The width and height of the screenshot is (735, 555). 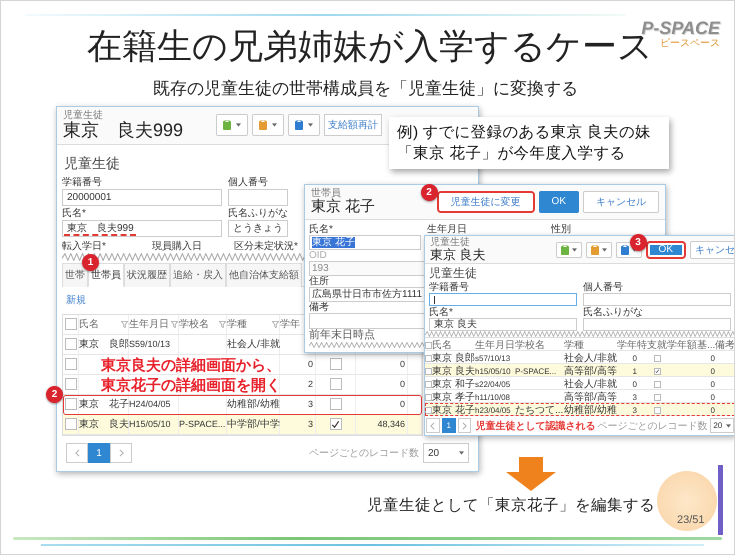 What do you see at coordinates (191, 366) in the screenshot?
I see `annotation-text: 東京良夫の詳細画面から、` at bounding box center [191, 366].